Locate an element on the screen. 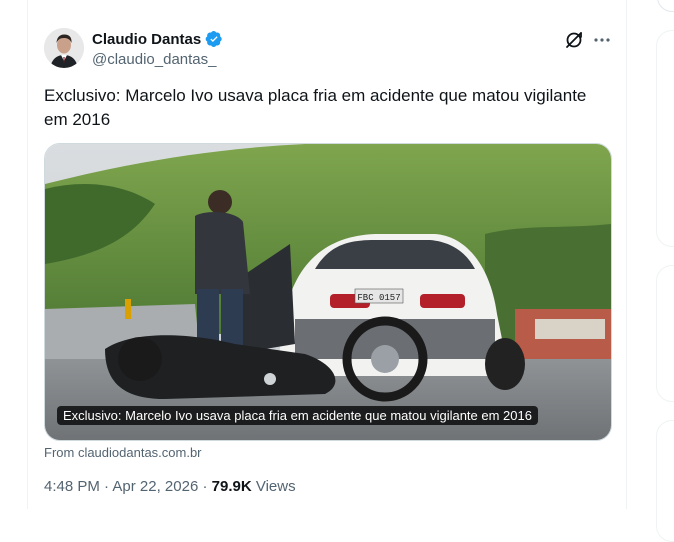 The image size is (674, 542). avatar is located at coordinates (64, 48).